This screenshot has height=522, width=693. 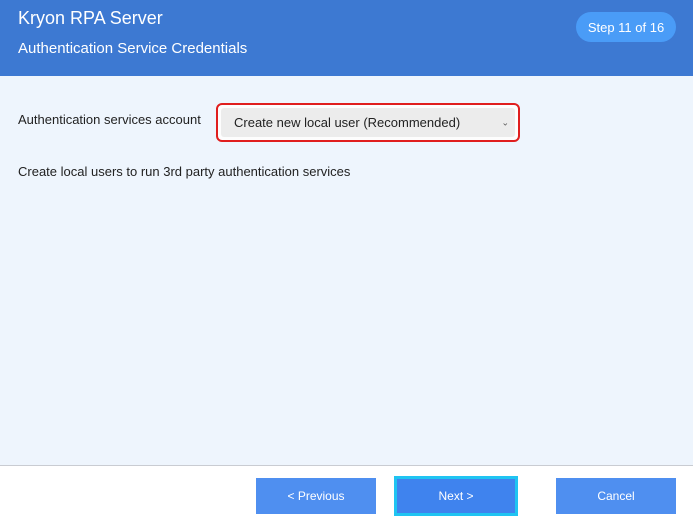 I want to click on account-select: Create new local user (Recommended) ⌄, so click(x=368, y=122).